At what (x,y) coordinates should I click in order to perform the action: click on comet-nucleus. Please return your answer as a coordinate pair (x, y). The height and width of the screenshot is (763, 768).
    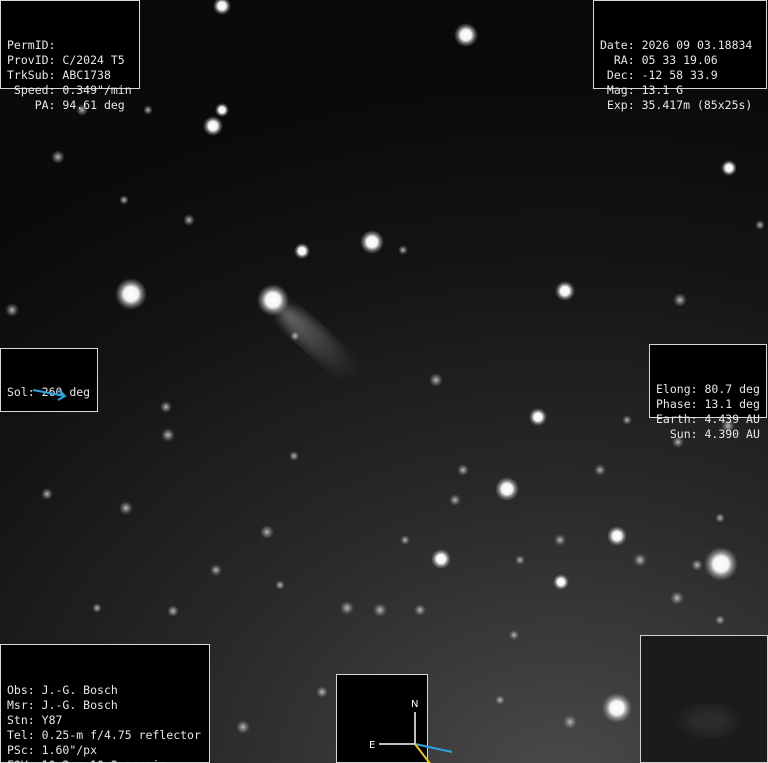
    Looking at the image, I should click on (273, 300).